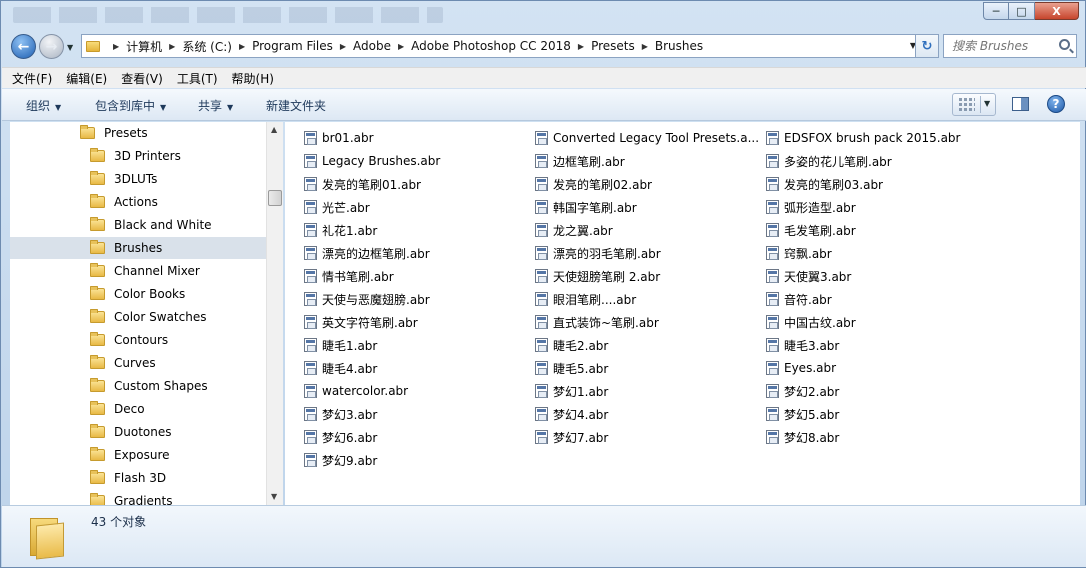 The width and height of the screenshot is (1086, 568). Describe the element at coordinates (367, 299) in the screenshot. I see `file-item: 天使与恶魔翅膀.abr` at that location.